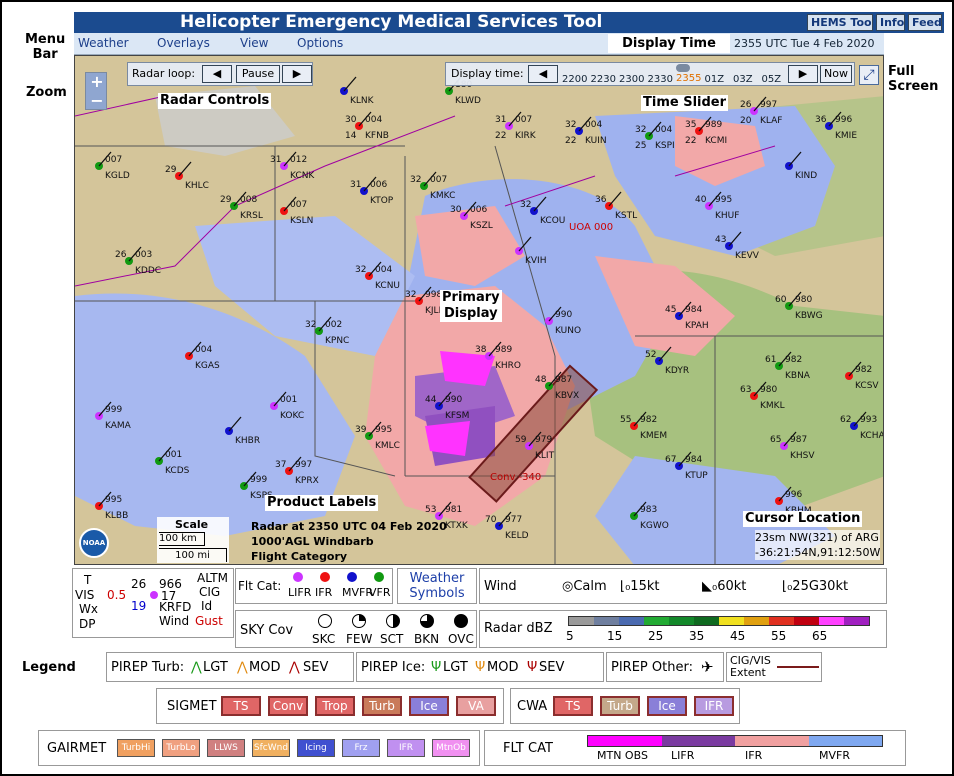 The width and height of the screenshot is (954, 776). What do you see at coordinates (925, 22) in the screenshot?
I see `tab-feedback: Feedb` at bounding box center [925, 22].